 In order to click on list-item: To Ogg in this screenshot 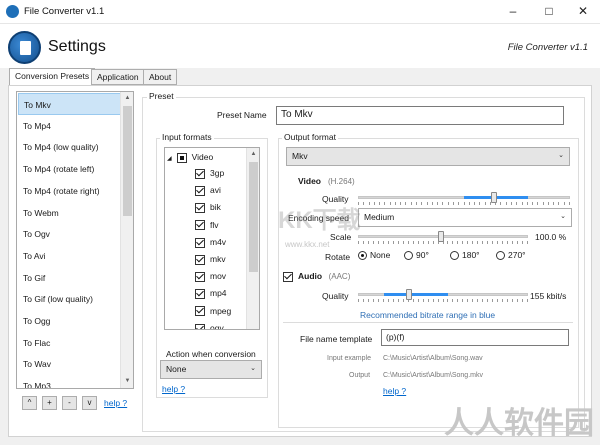, I will do `click(70, 321)`.